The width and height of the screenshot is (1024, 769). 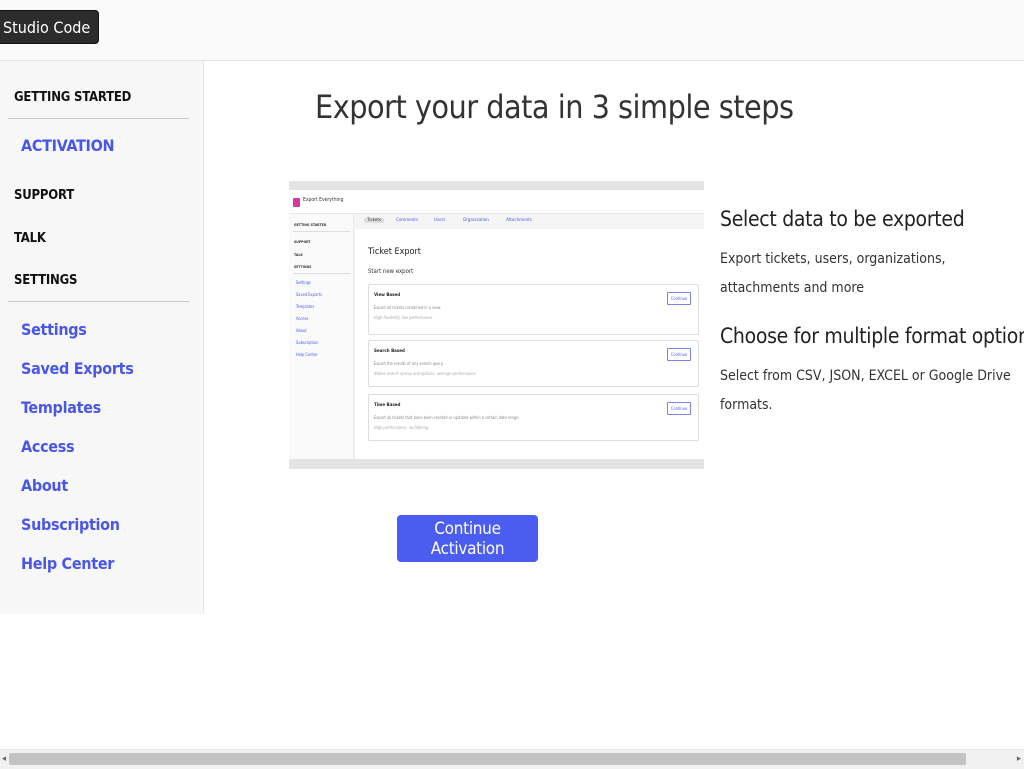 What do you see at coordinates (391, 271) in the screenshot?
I see `preview-subtitle: Start new export` at bounding box center [391, 271].